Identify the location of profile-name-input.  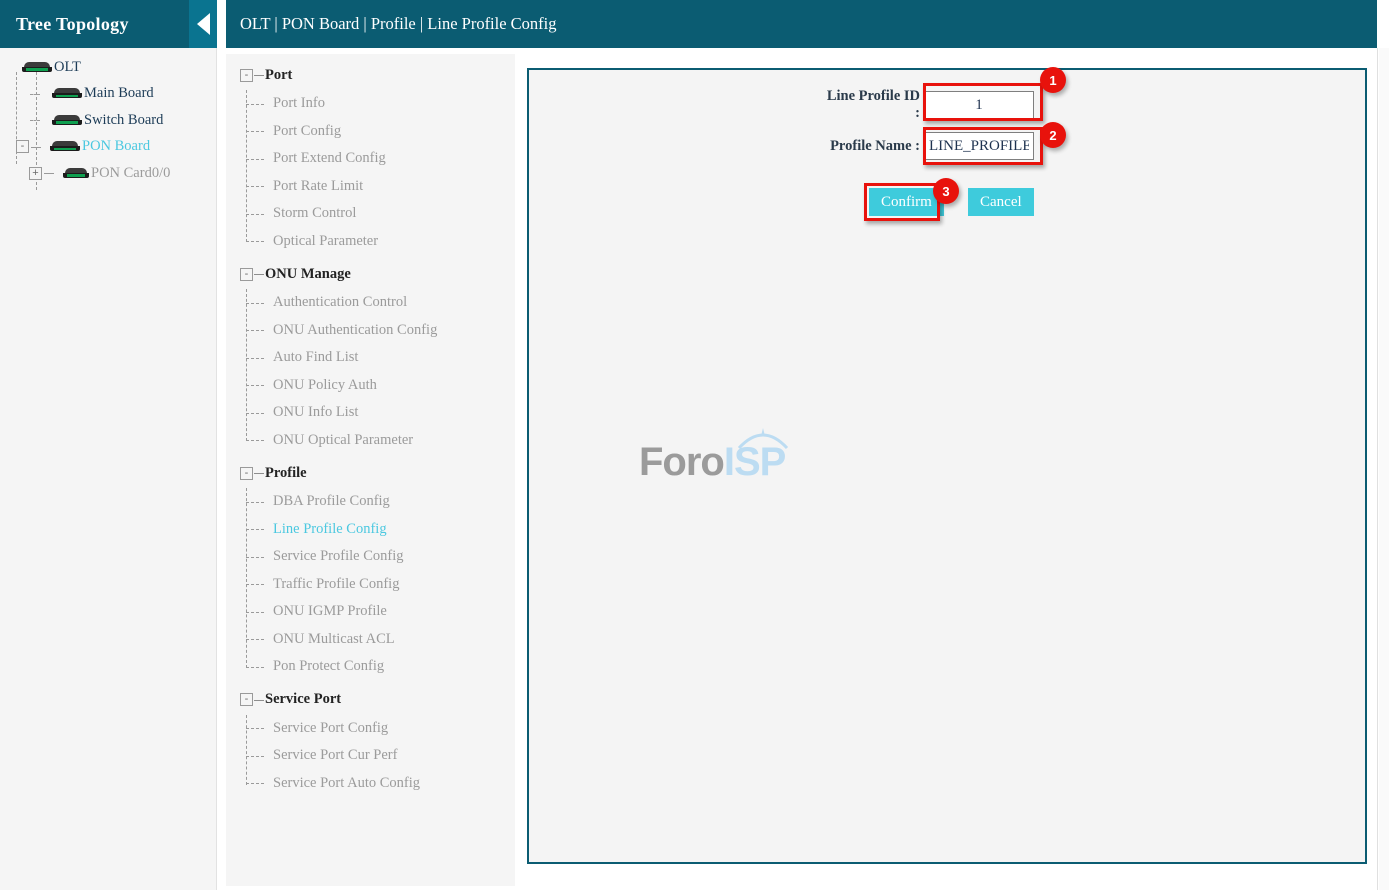
(979, 146).